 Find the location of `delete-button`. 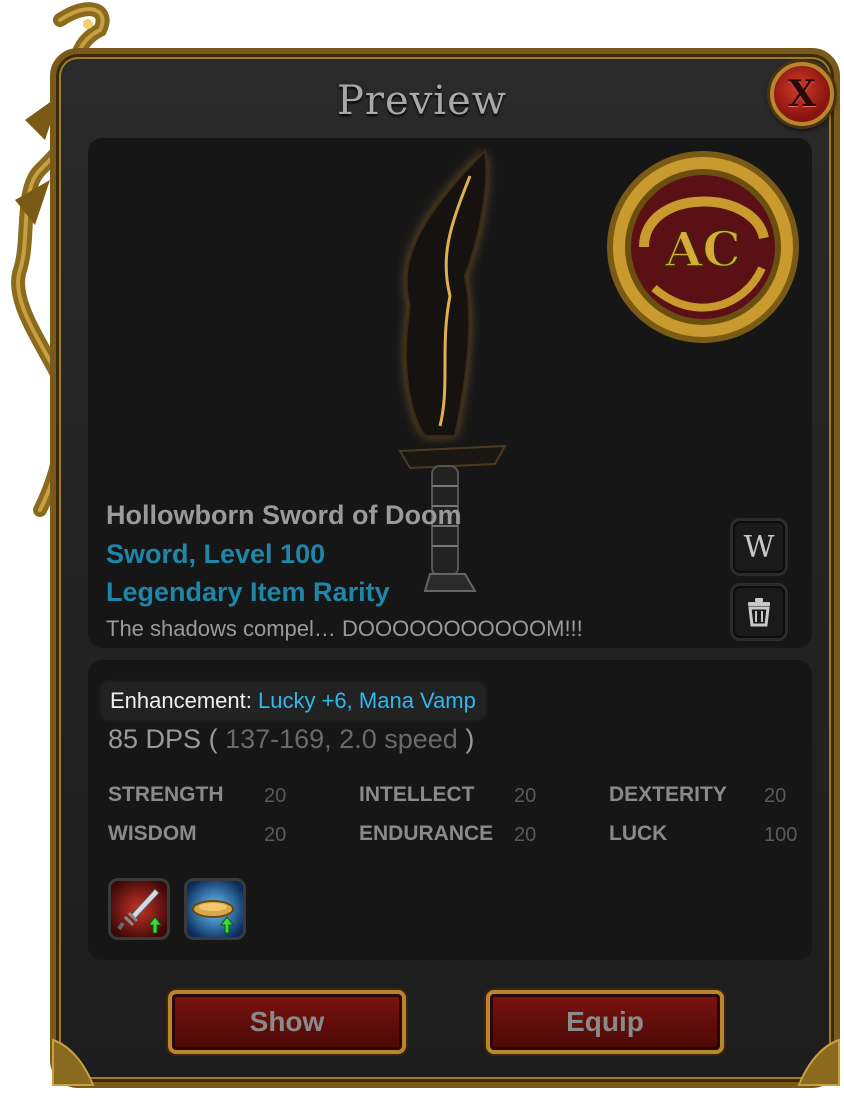

delete-button is located at coordinates (759, 612).